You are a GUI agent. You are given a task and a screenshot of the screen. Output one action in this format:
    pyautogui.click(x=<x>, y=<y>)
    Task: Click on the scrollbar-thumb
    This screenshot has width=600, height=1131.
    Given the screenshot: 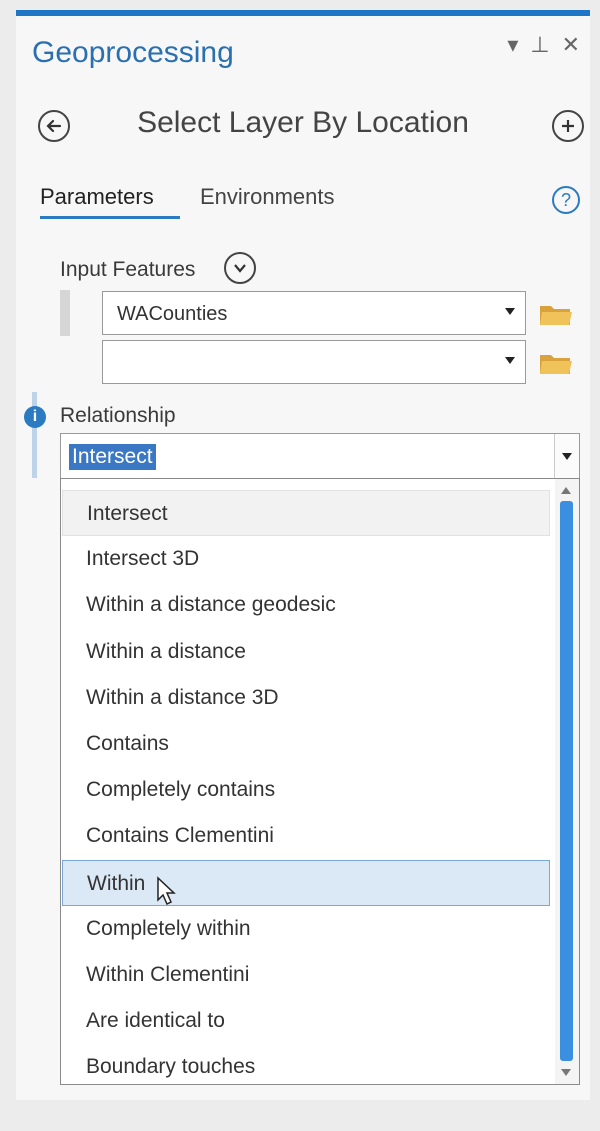 What is the action you would take?
    pyautogui.click(x=566, y=781)
    